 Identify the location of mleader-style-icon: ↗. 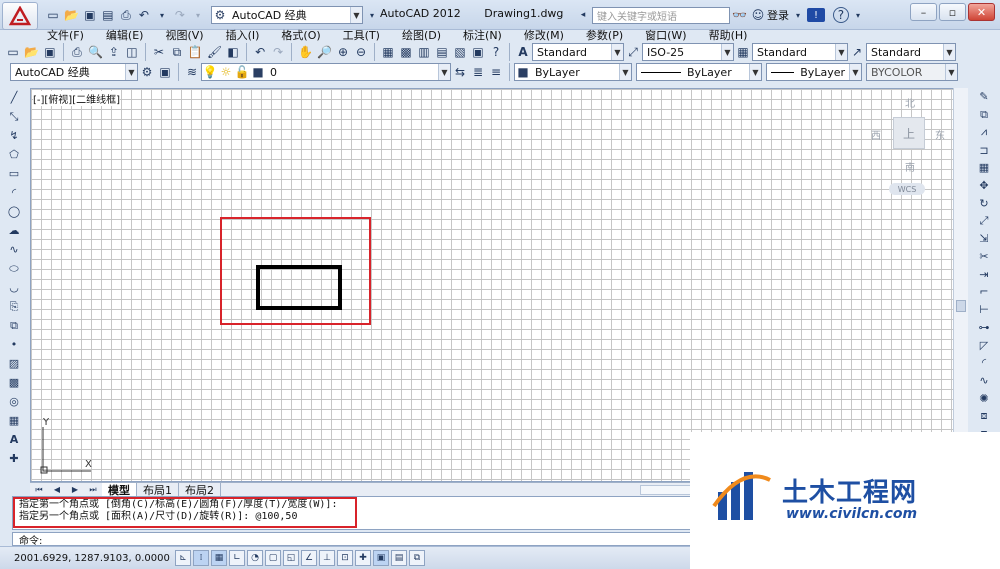
(857, 52).